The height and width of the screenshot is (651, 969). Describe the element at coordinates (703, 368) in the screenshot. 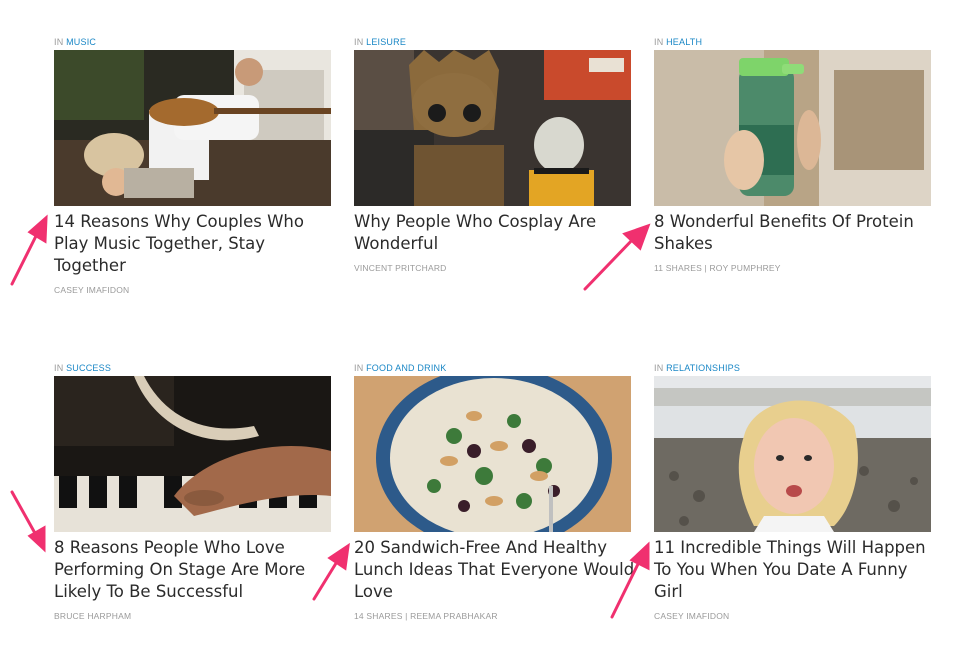

I see `category-link: RELATIONSHIPS` at that location.